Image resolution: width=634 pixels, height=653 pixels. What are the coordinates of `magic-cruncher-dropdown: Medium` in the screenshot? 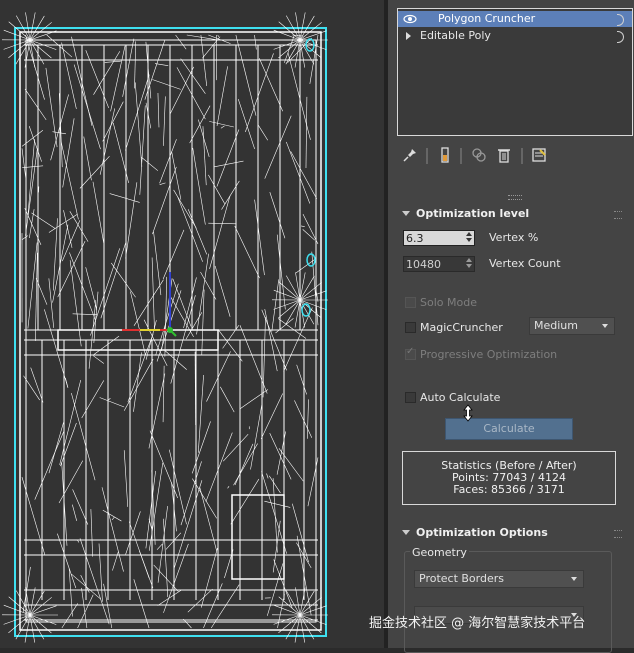 It's located at (572, 326).